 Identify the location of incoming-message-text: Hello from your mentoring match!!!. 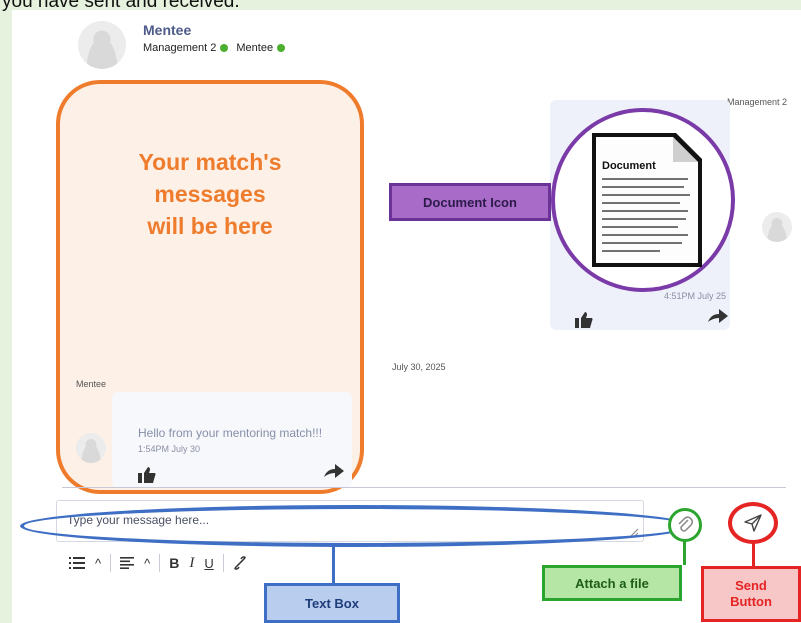
(230, 433).